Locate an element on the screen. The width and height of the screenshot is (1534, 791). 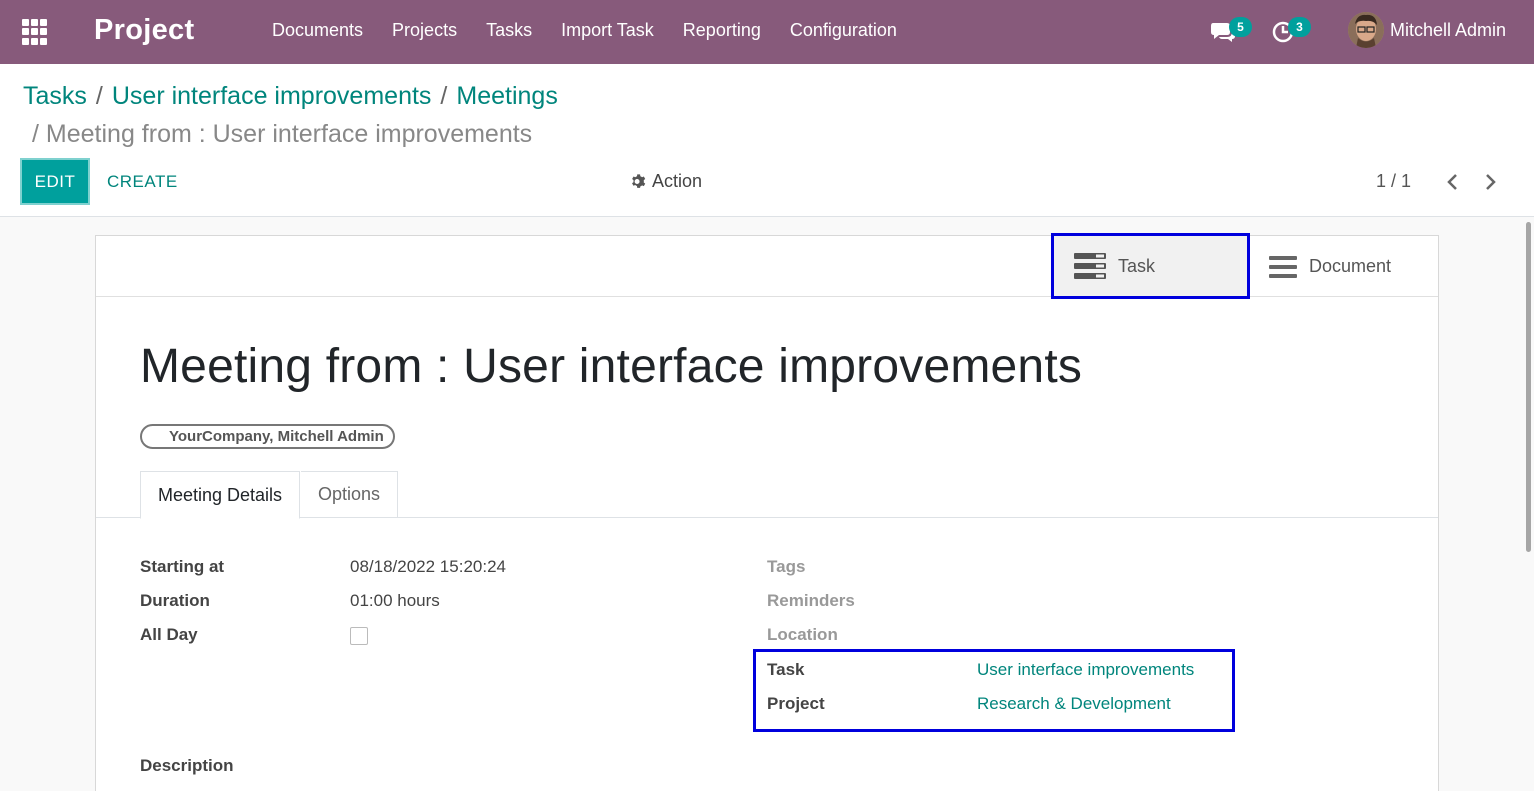
menu-item-configuration: Configuration is located at coordinates (843, 30).